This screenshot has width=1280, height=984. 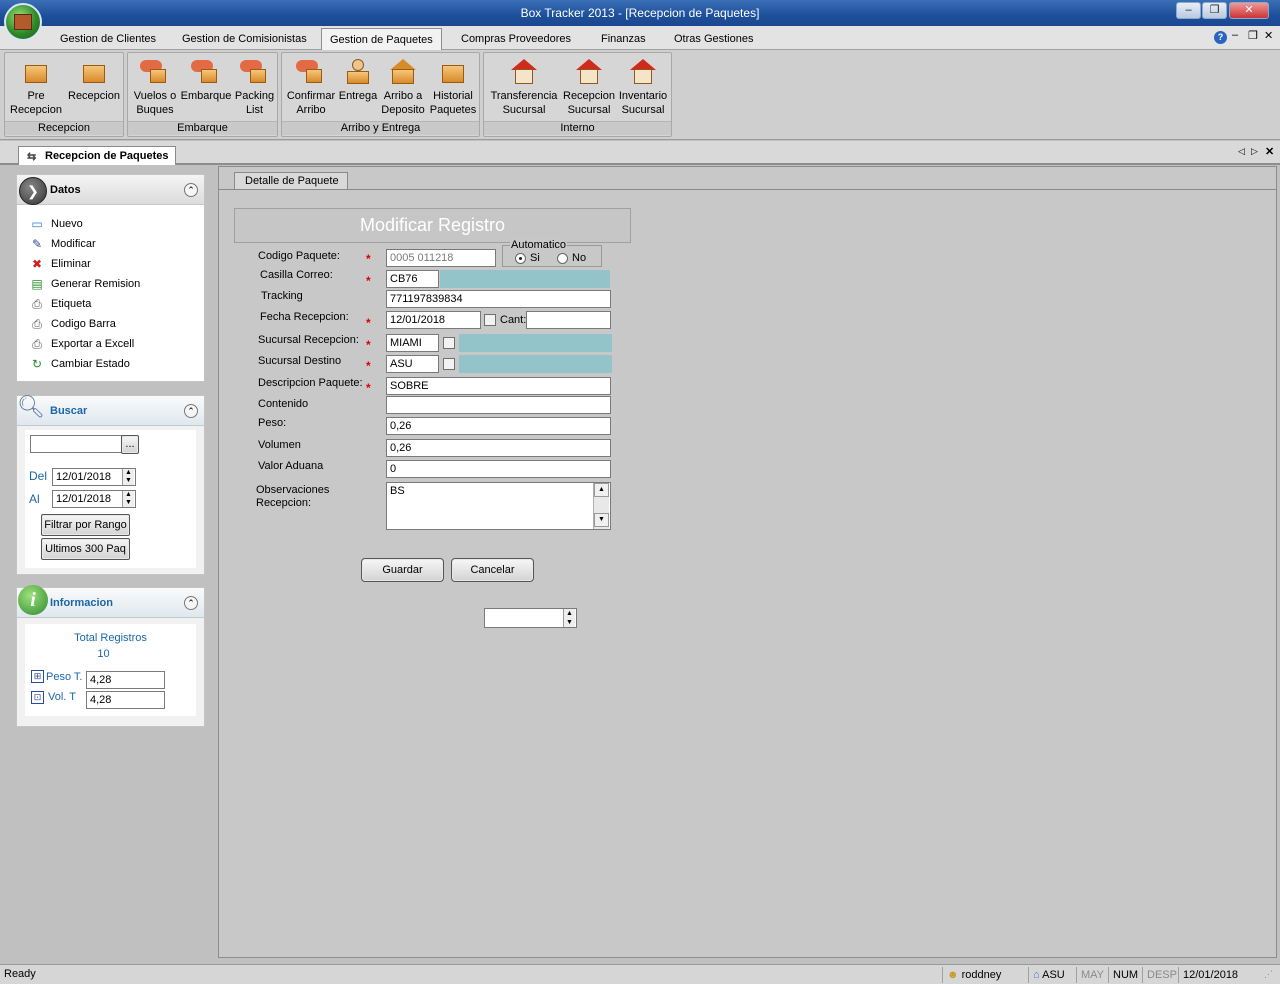 What do you see at coordinates (97, 155) in the screenshot?
I see `doc-tab-recepcion: ⇆ Recepcion de Paquetes` at bounding box center [97, 155].